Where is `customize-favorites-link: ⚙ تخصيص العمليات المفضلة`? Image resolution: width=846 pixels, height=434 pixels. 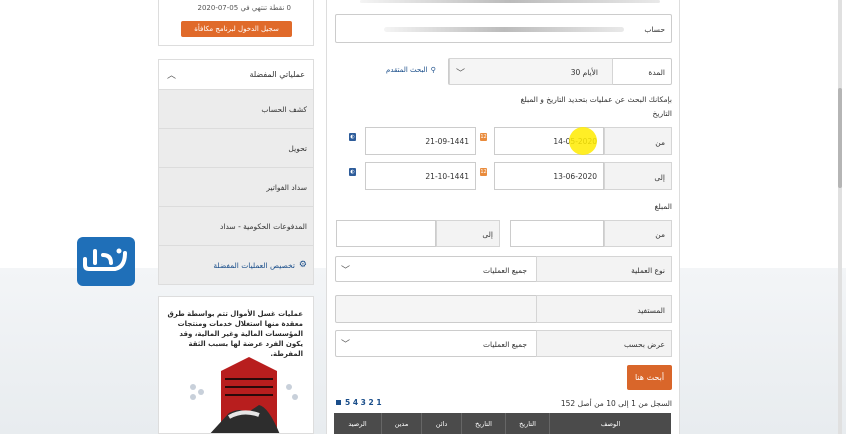
customize-favorites-link: ⚙ تخصيص العمليات المفضلة is located at coordinates (236, 265).